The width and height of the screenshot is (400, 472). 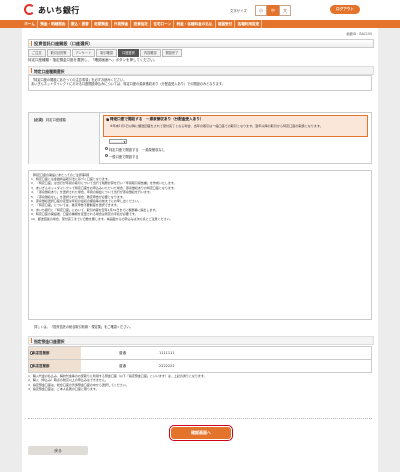 I want to click on font-size-label: 文字サイズ, so click(x=238, y=11).